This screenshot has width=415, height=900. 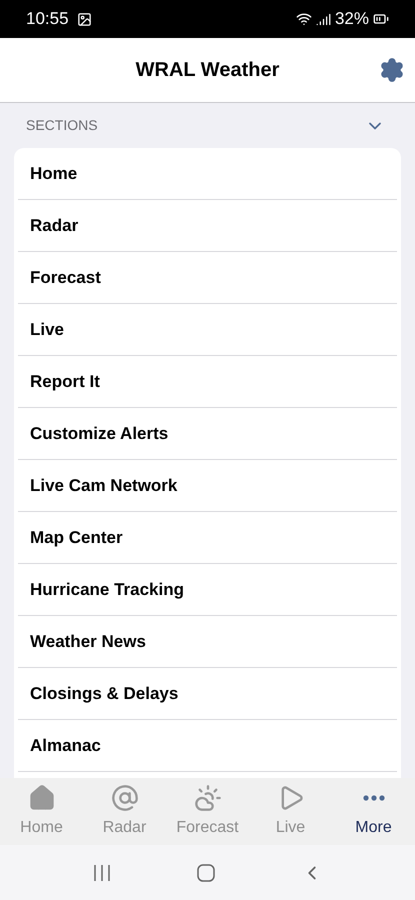 What do you see at coordinates (107, 589) in the screenshot?
I see `section-item: Hurricane Tracking` at bounding box center [107, 589].